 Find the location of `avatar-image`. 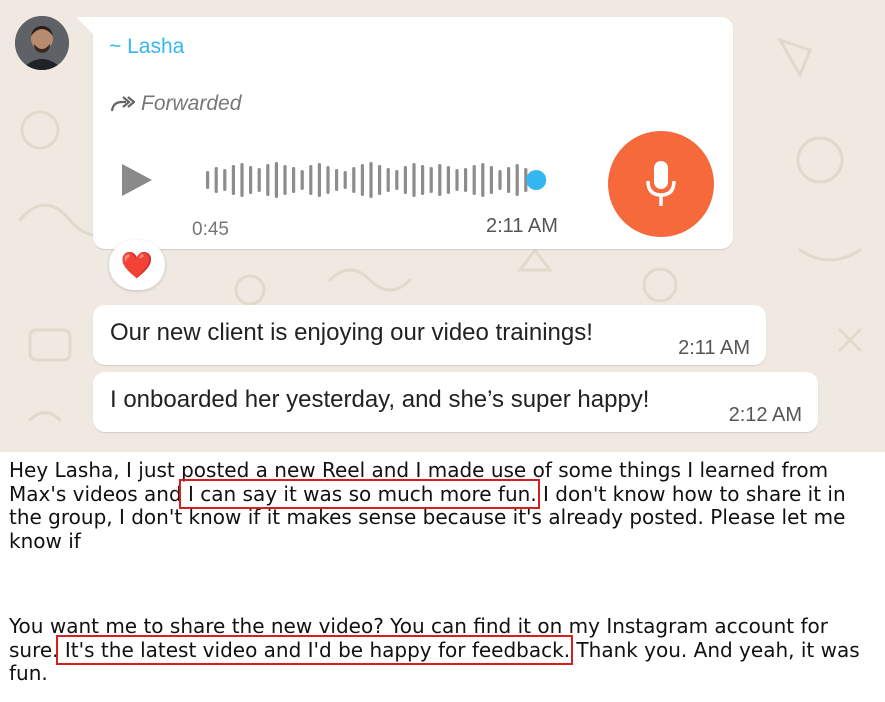

avatar-image is located at coordinates (42, 43).